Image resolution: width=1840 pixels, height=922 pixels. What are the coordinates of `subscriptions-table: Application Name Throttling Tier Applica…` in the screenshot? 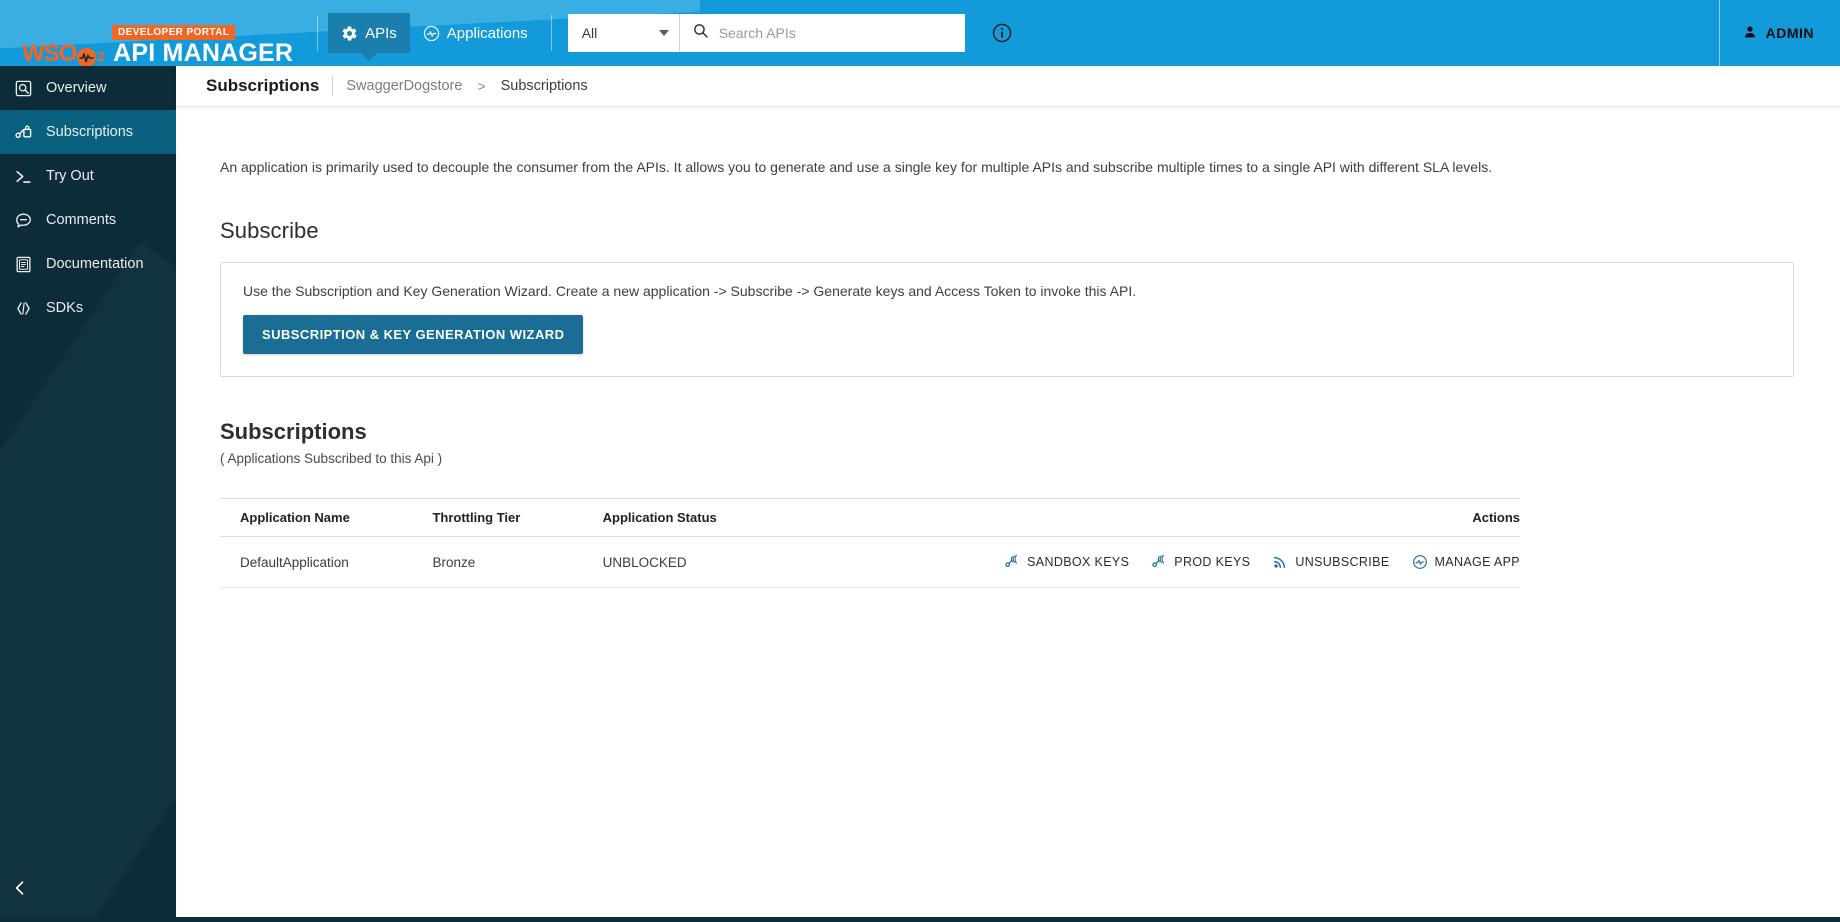 It's located at (870, 543).